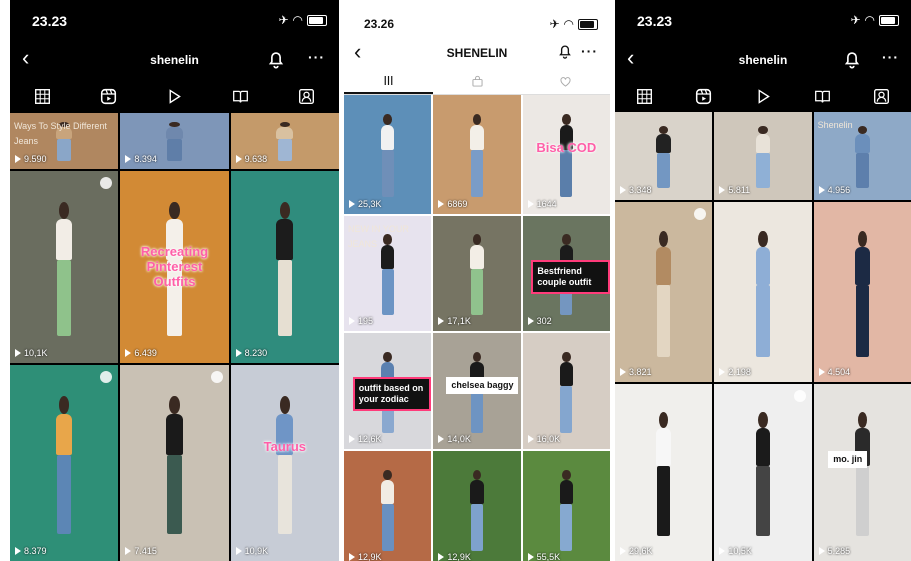 The height and width of the screenshot is (561, 911). Describe the element at coordinates (174, 463) in the screenshot. I see `video-thumbnail: 7.415` at that location.